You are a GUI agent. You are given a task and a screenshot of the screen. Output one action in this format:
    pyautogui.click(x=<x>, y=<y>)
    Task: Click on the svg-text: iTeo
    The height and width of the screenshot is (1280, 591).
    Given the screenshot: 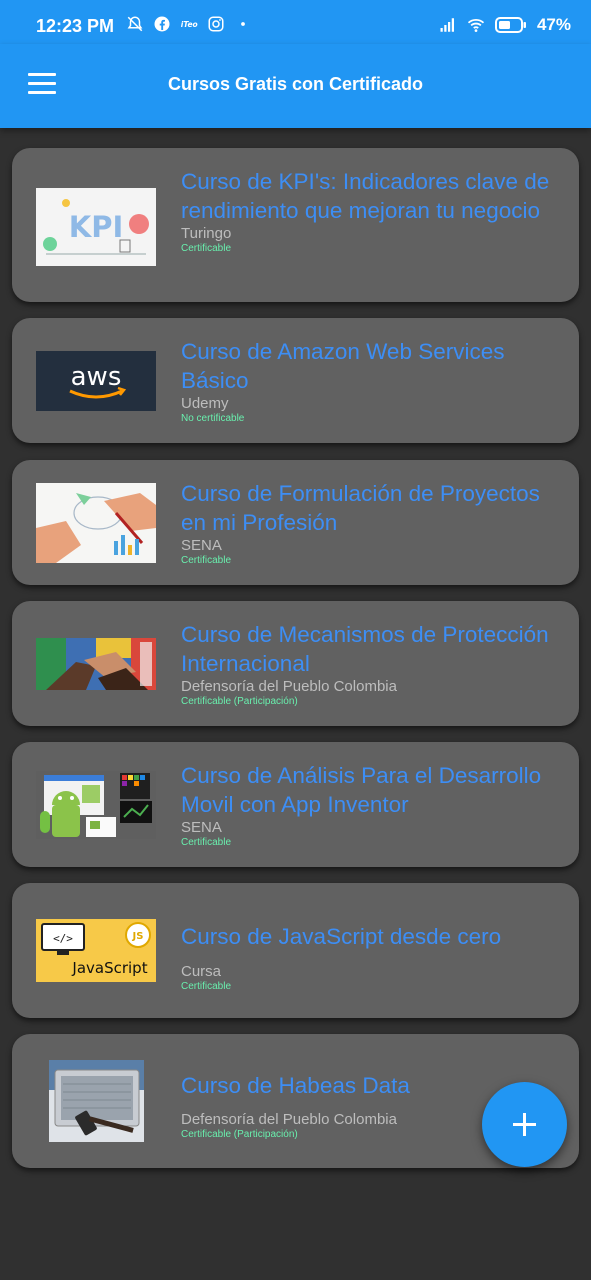 What is the action you would take?
    pyautogui.click(x=189, y=24)
    